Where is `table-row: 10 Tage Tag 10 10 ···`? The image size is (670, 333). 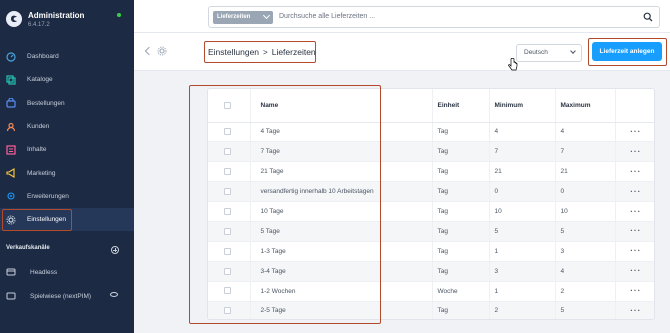 table-row: 10 Tage Tag 10 10 ··· is located at coordinates (431, 211).